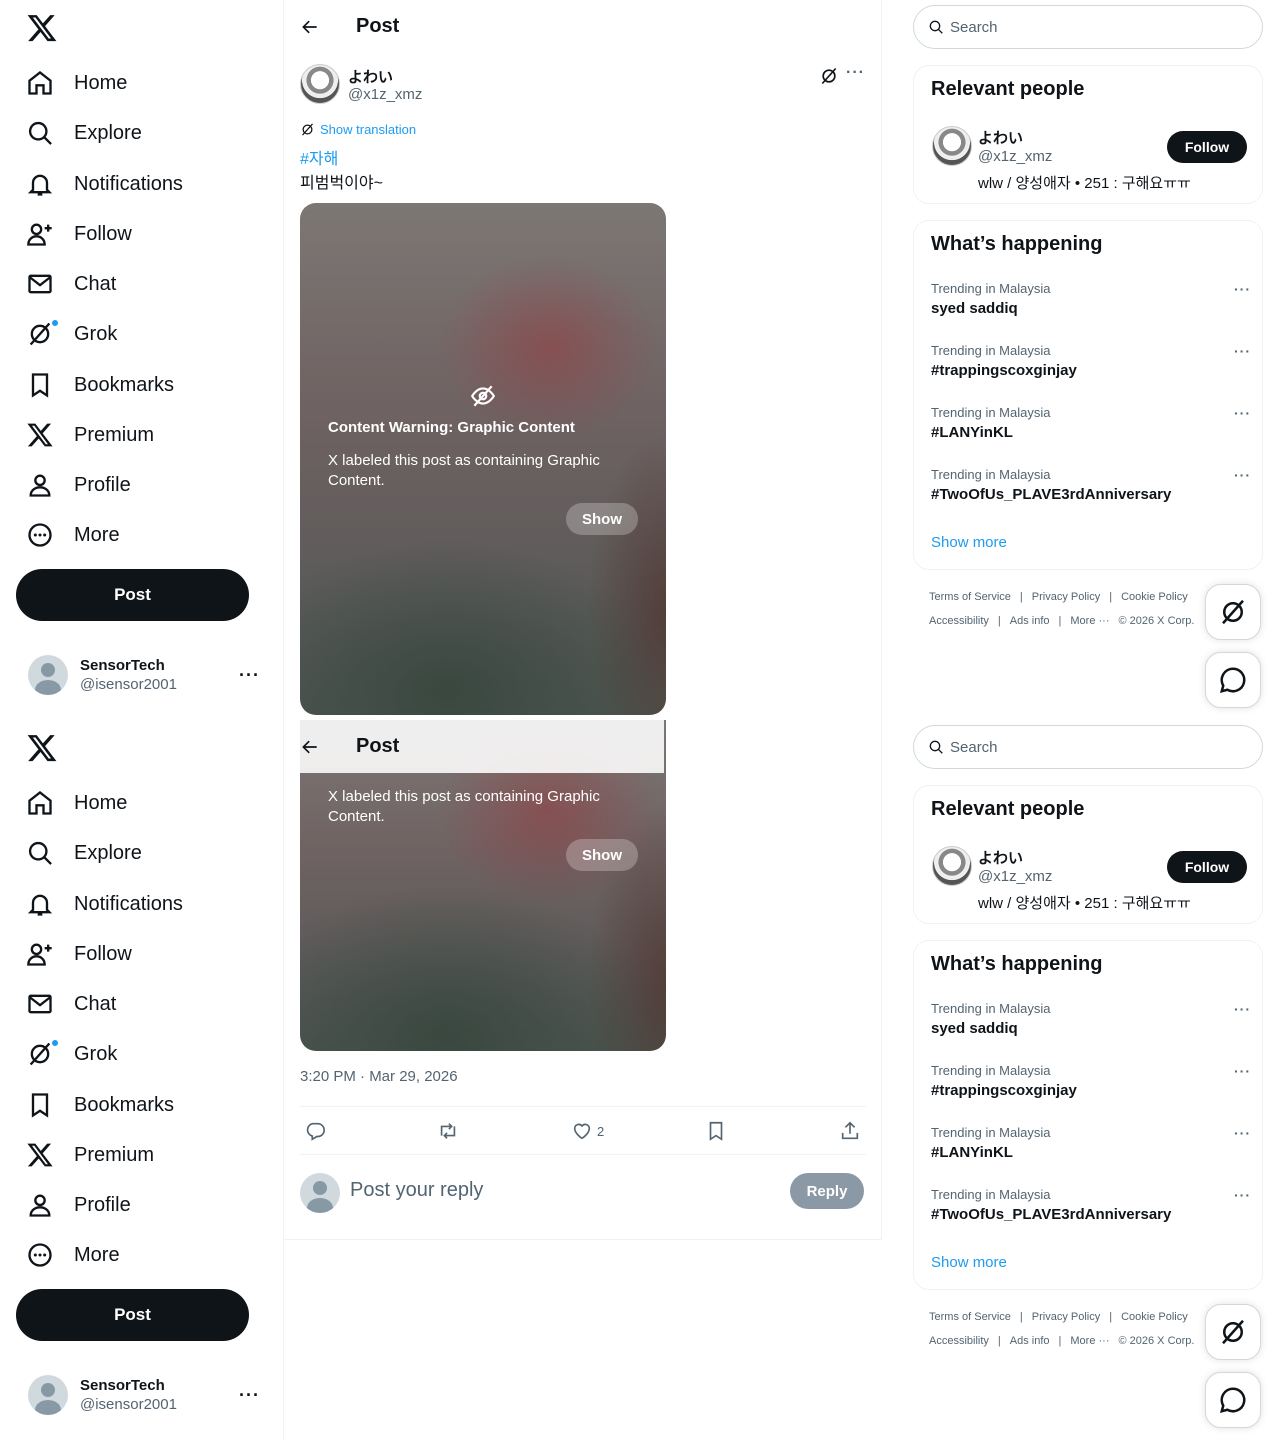 Image resolution: width=1280 pixels, height=1440 pixels. Describe the element at coordinates (370, 76) in the screenshot. I see `author-name: よわい` at that location.